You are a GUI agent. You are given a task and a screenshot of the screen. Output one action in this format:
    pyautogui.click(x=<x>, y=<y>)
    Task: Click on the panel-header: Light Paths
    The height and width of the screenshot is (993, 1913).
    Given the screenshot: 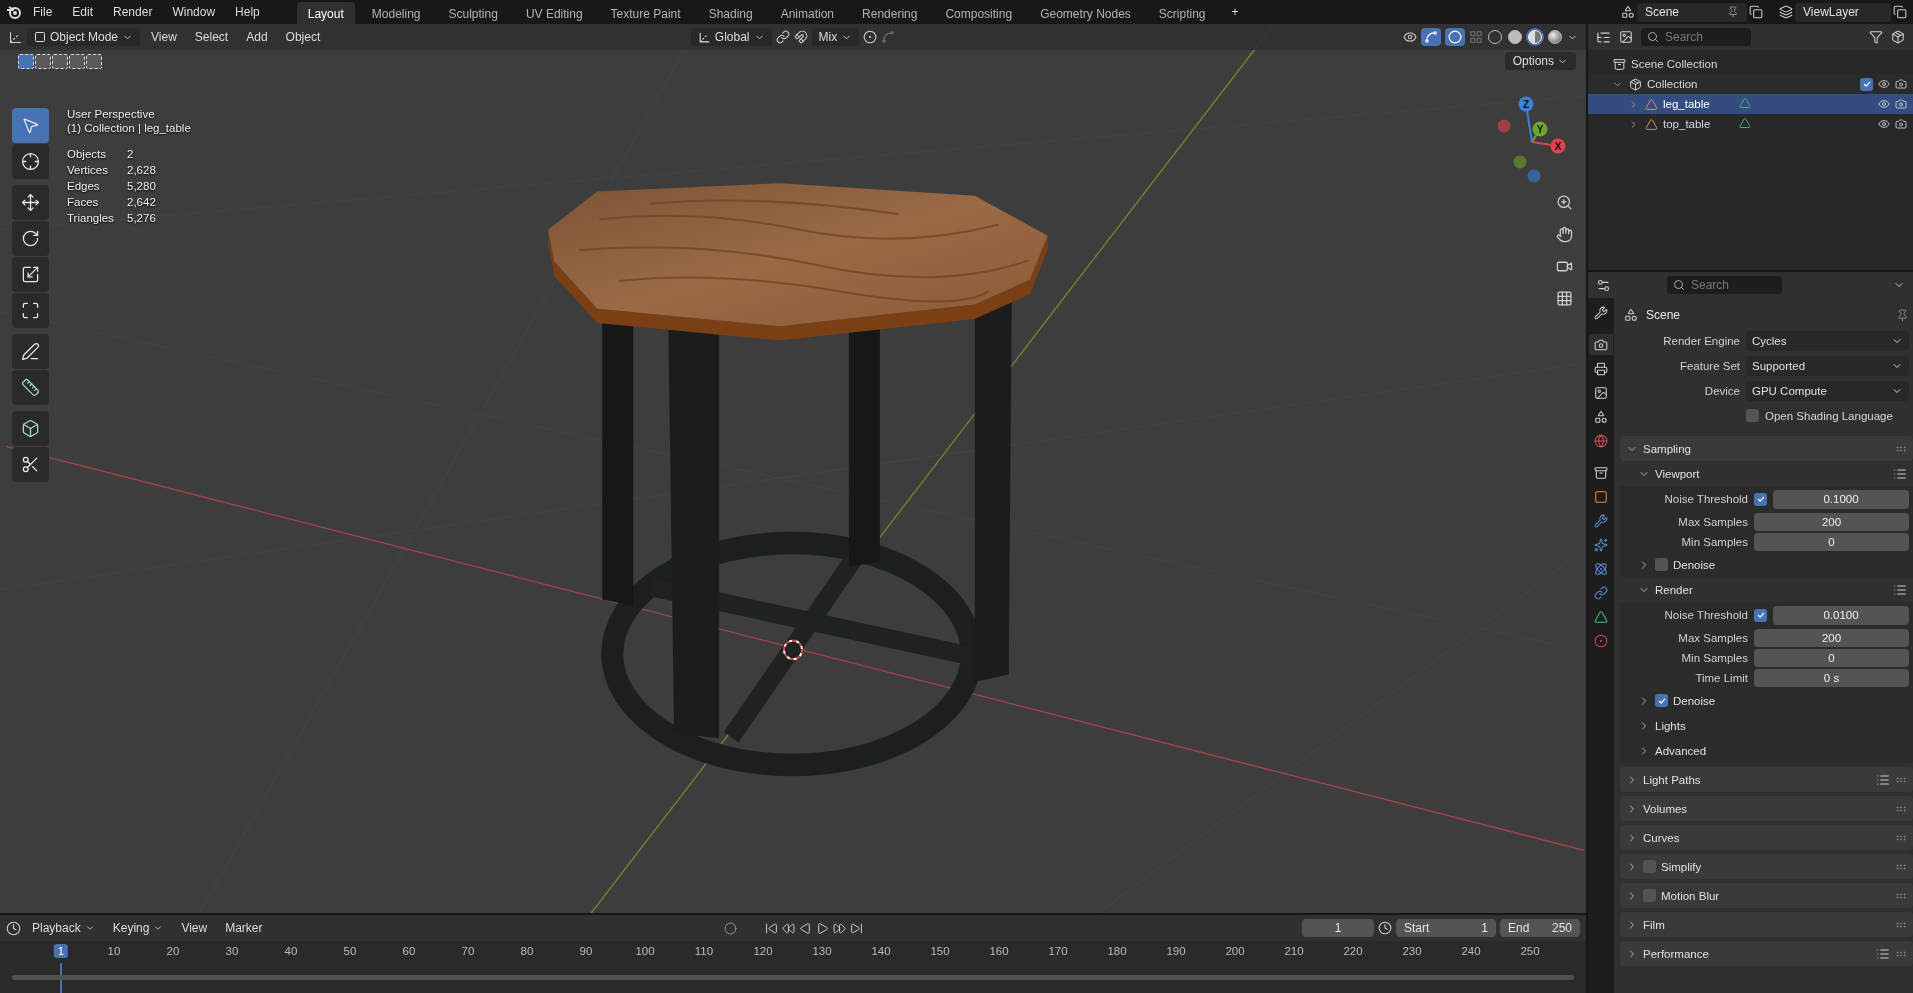 What is the action you would take?
    pyautogui.click(x=1766, y=779)
    